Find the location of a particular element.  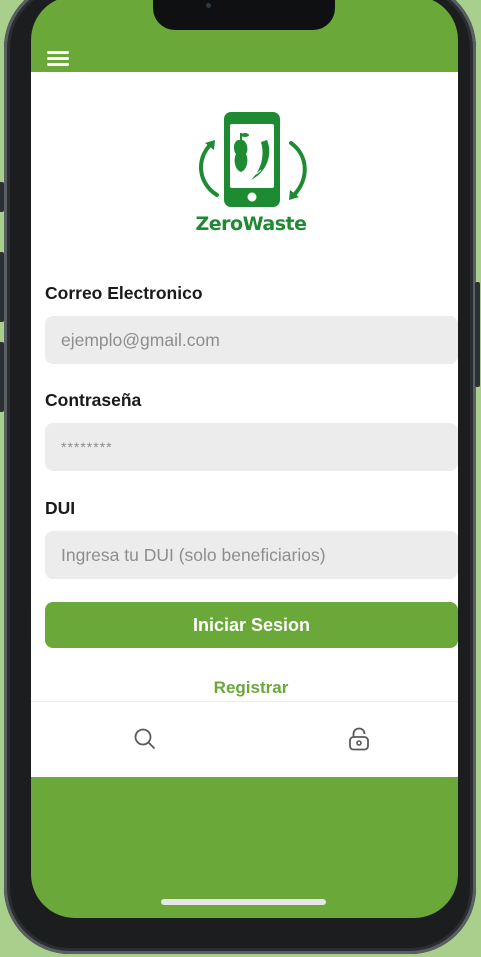

password-label: Contraseña is located at coordinates (93, 400).